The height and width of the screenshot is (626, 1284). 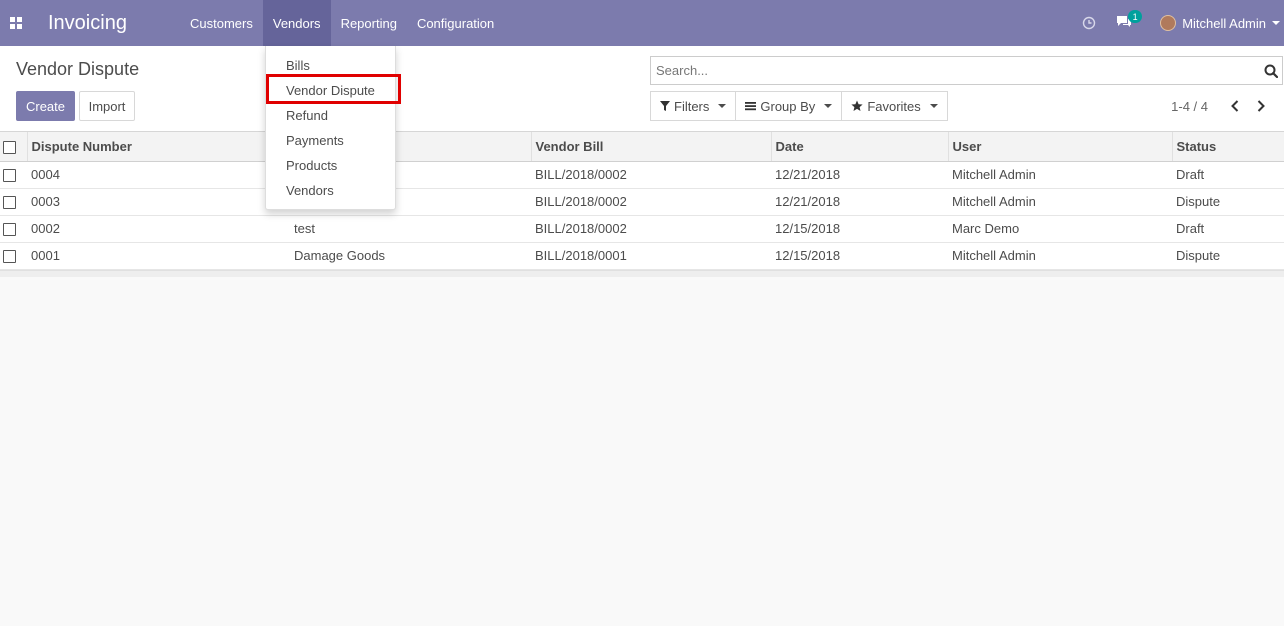 What do you see at coordinates (369, 23) in the screenshot?
I see `menu-reporting: Reporting` at bounding box center [369, 23].